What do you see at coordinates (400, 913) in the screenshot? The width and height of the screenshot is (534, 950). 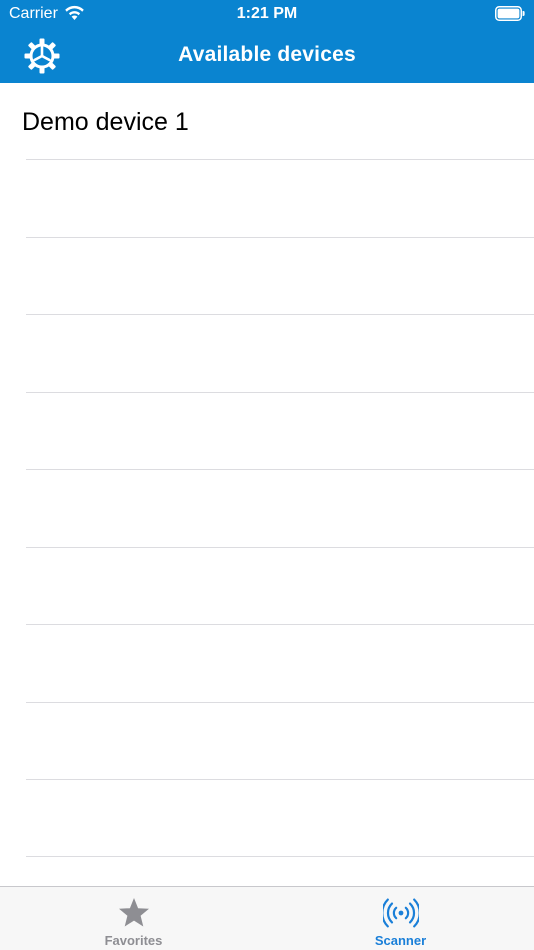 I see `broadcast-icon` at bounding box center [400, 913].